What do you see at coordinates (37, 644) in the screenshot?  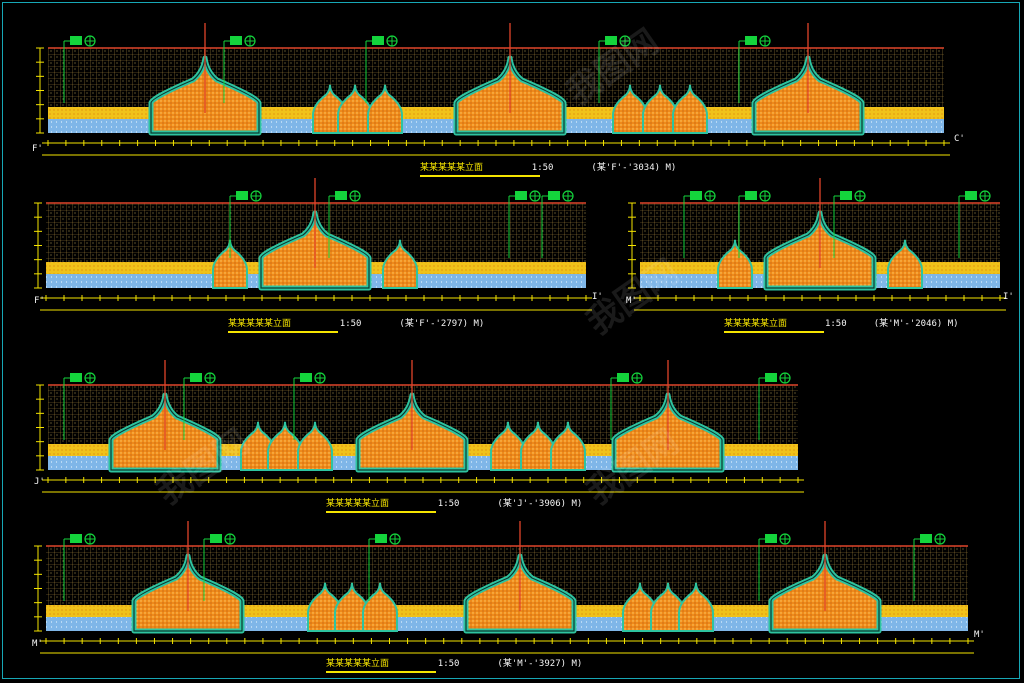 I see `elevation-5-left-axis: M'` at bounding box center [37, 644].